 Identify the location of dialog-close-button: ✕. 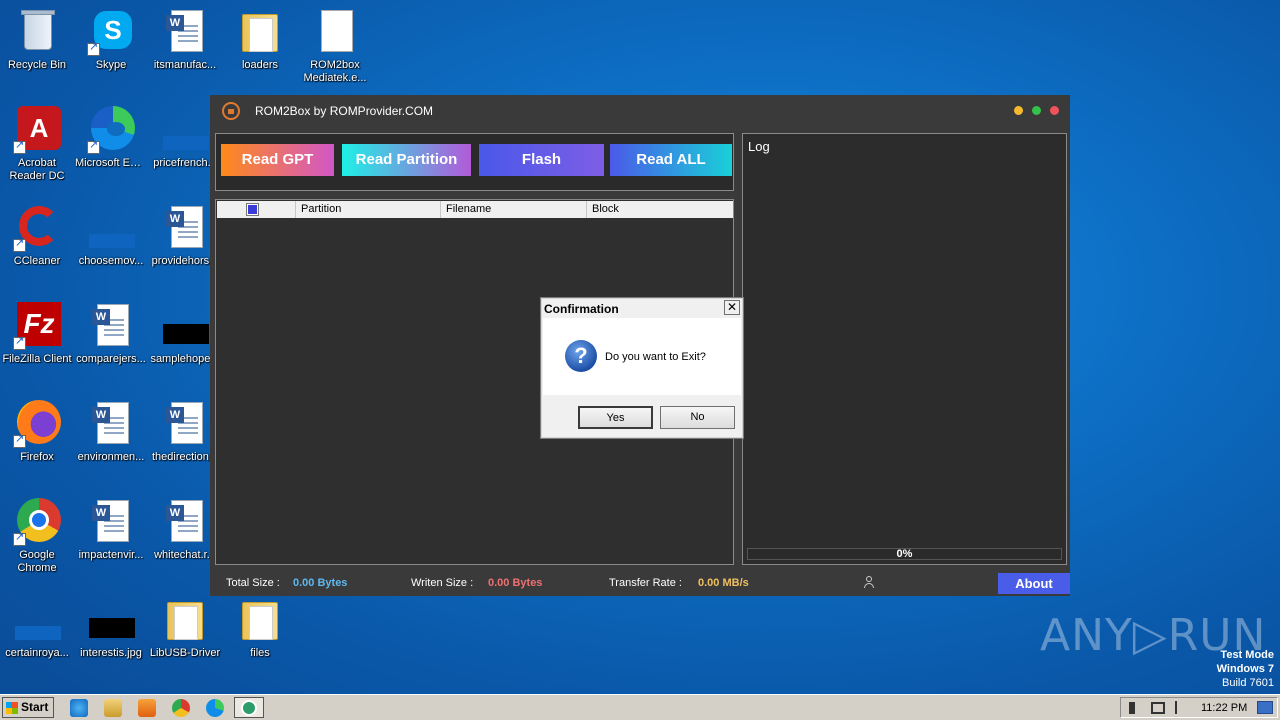
(732, 307).